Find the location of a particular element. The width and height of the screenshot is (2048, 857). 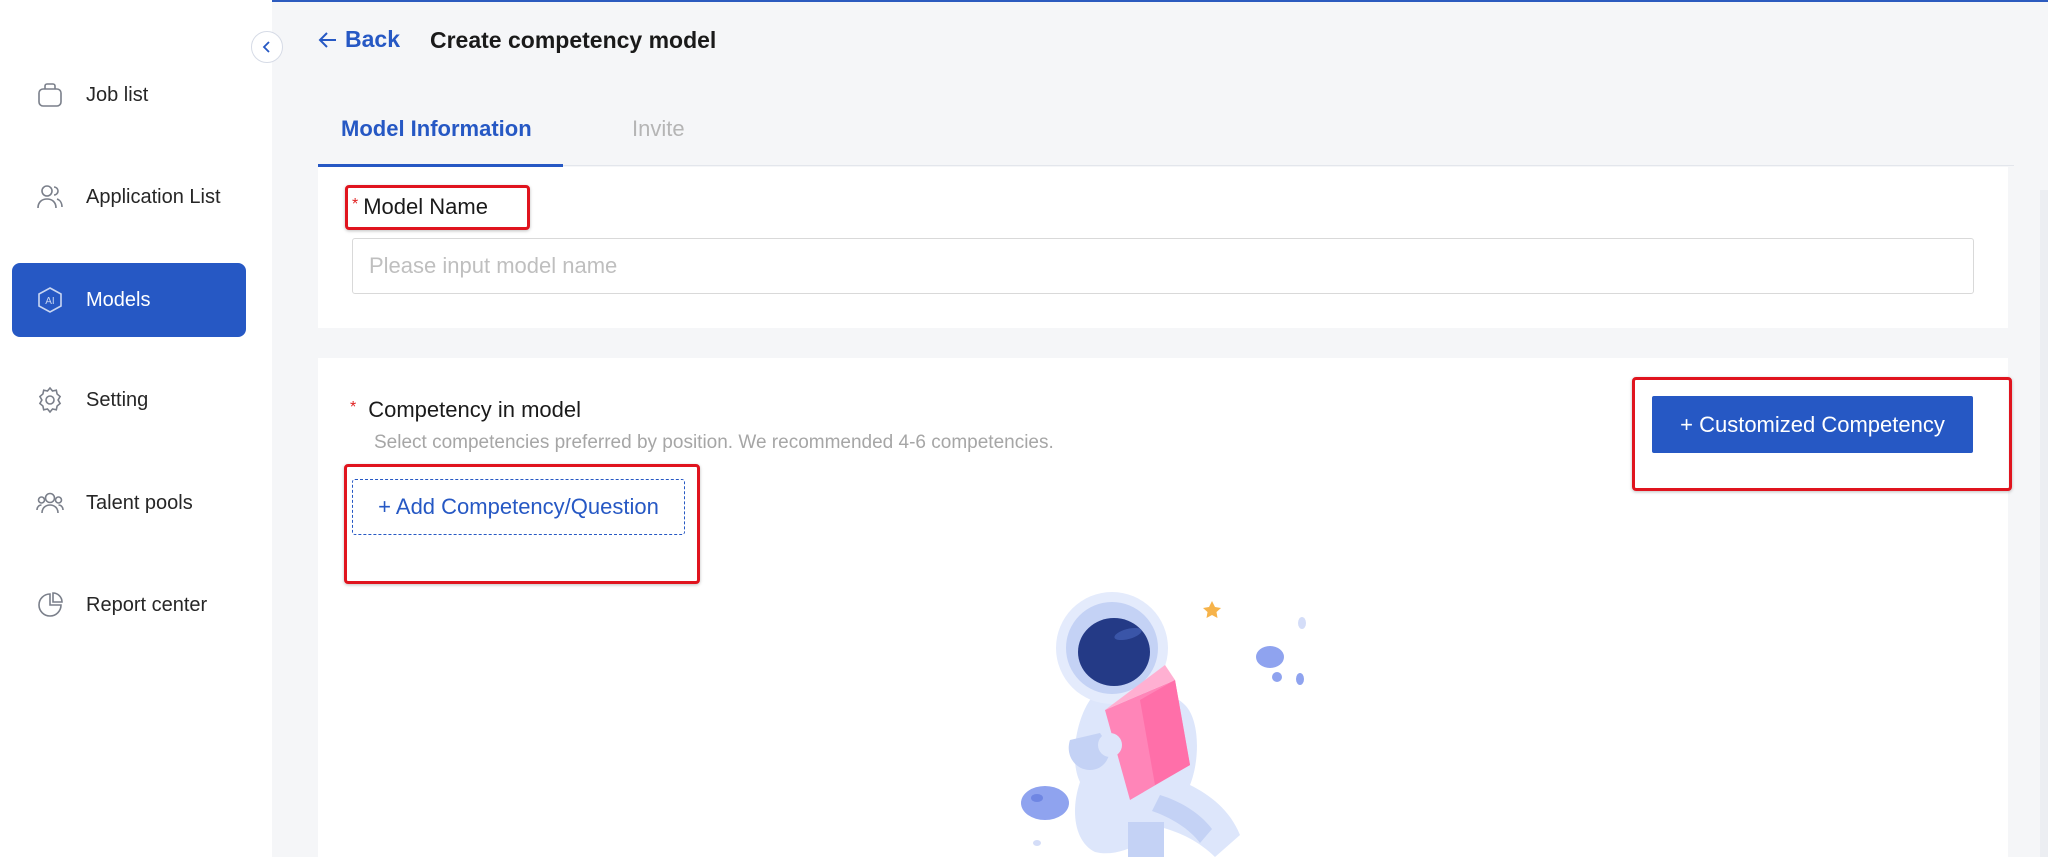

top-accent-line is located at coordinates (1024, 1).